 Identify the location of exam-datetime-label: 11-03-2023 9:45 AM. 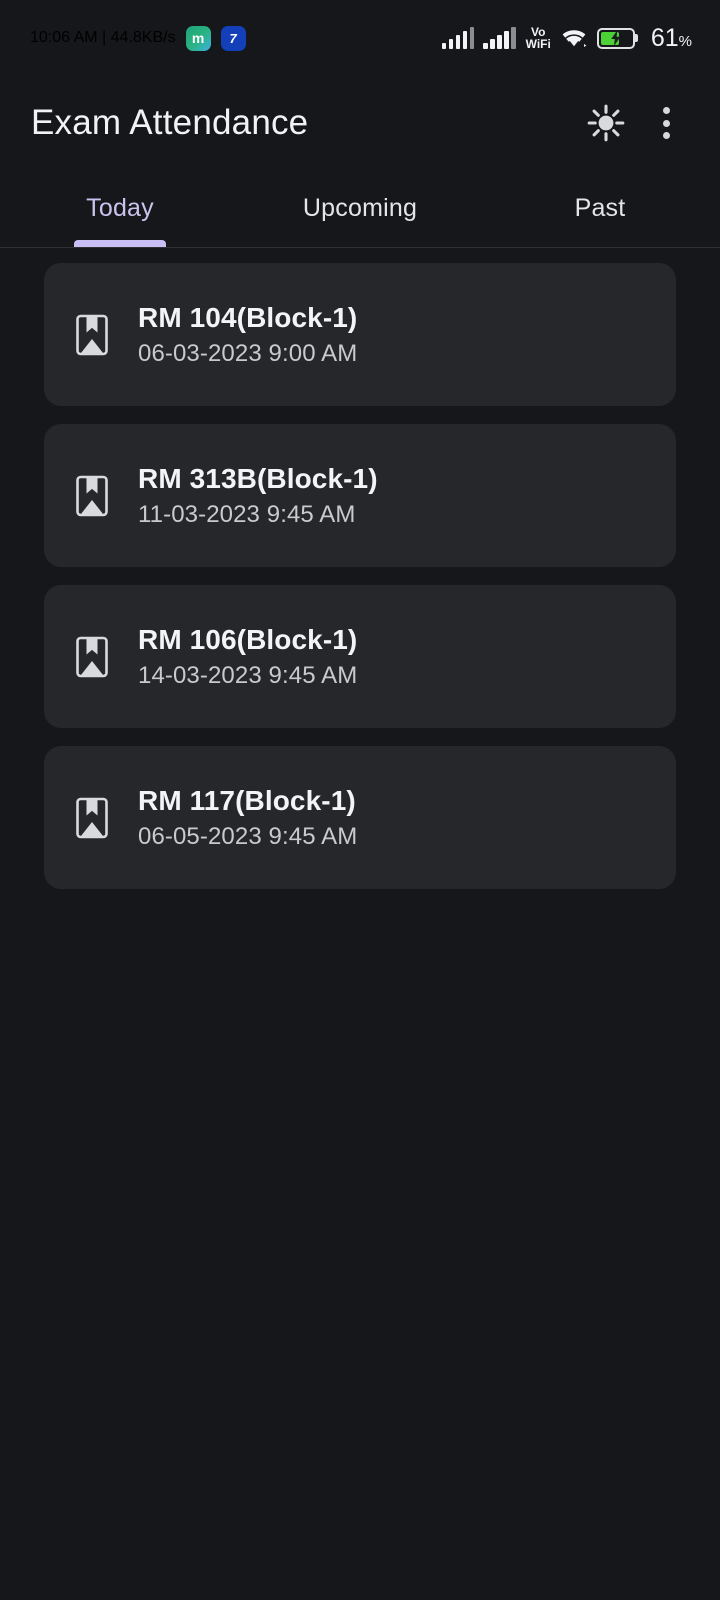
(247, 514).